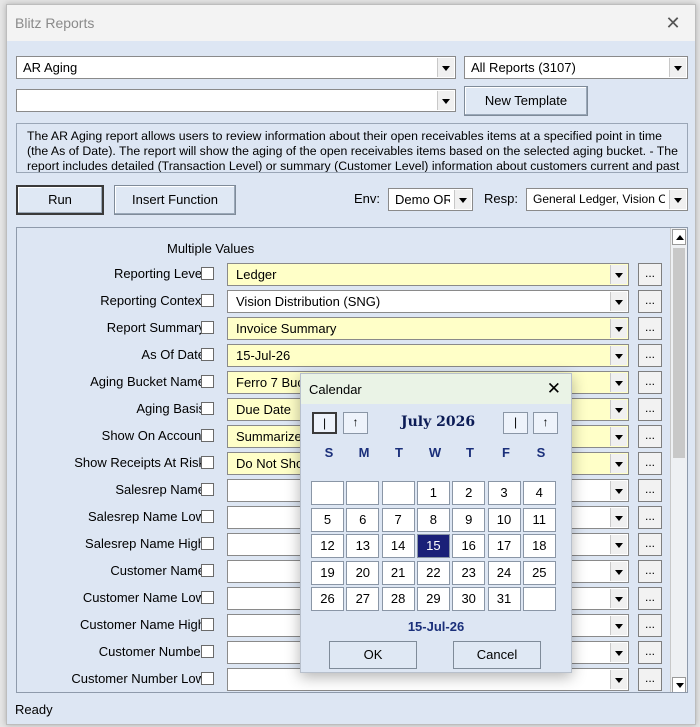 The image size is (700, 727). What do you see at coordinates (607, 199) in the screenshot?
I see `resp-select: General Ledger, Vision Op` at bounding box center [607, 199].